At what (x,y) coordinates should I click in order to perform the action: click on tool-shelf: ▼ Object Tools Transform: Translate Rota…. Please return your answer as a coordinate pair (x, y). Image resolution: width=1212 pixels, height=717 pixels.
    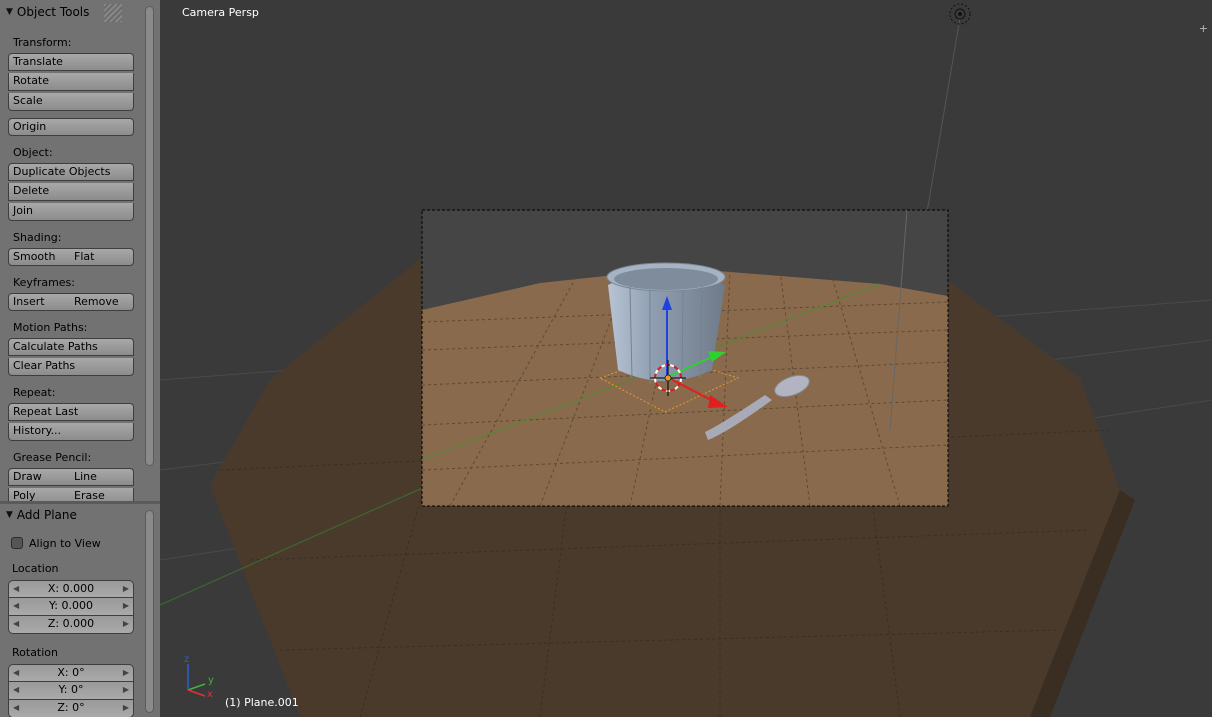
    Looking at the image, I should click on (80, 358).